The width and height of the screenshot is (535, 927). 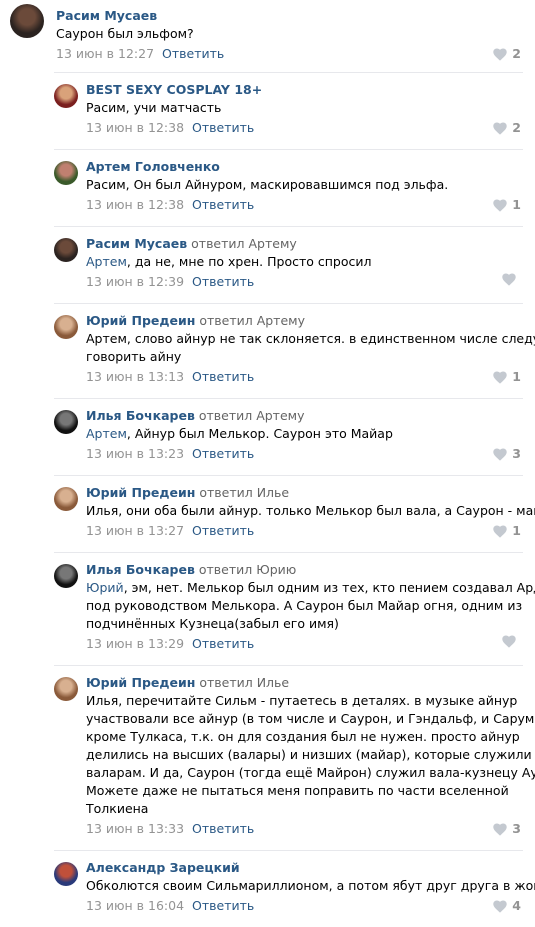 What do you see at coordinates (304, 868) in the screenshot?
I see `comment-header: Александр Зарецкий` at bounding box center [304, 868].